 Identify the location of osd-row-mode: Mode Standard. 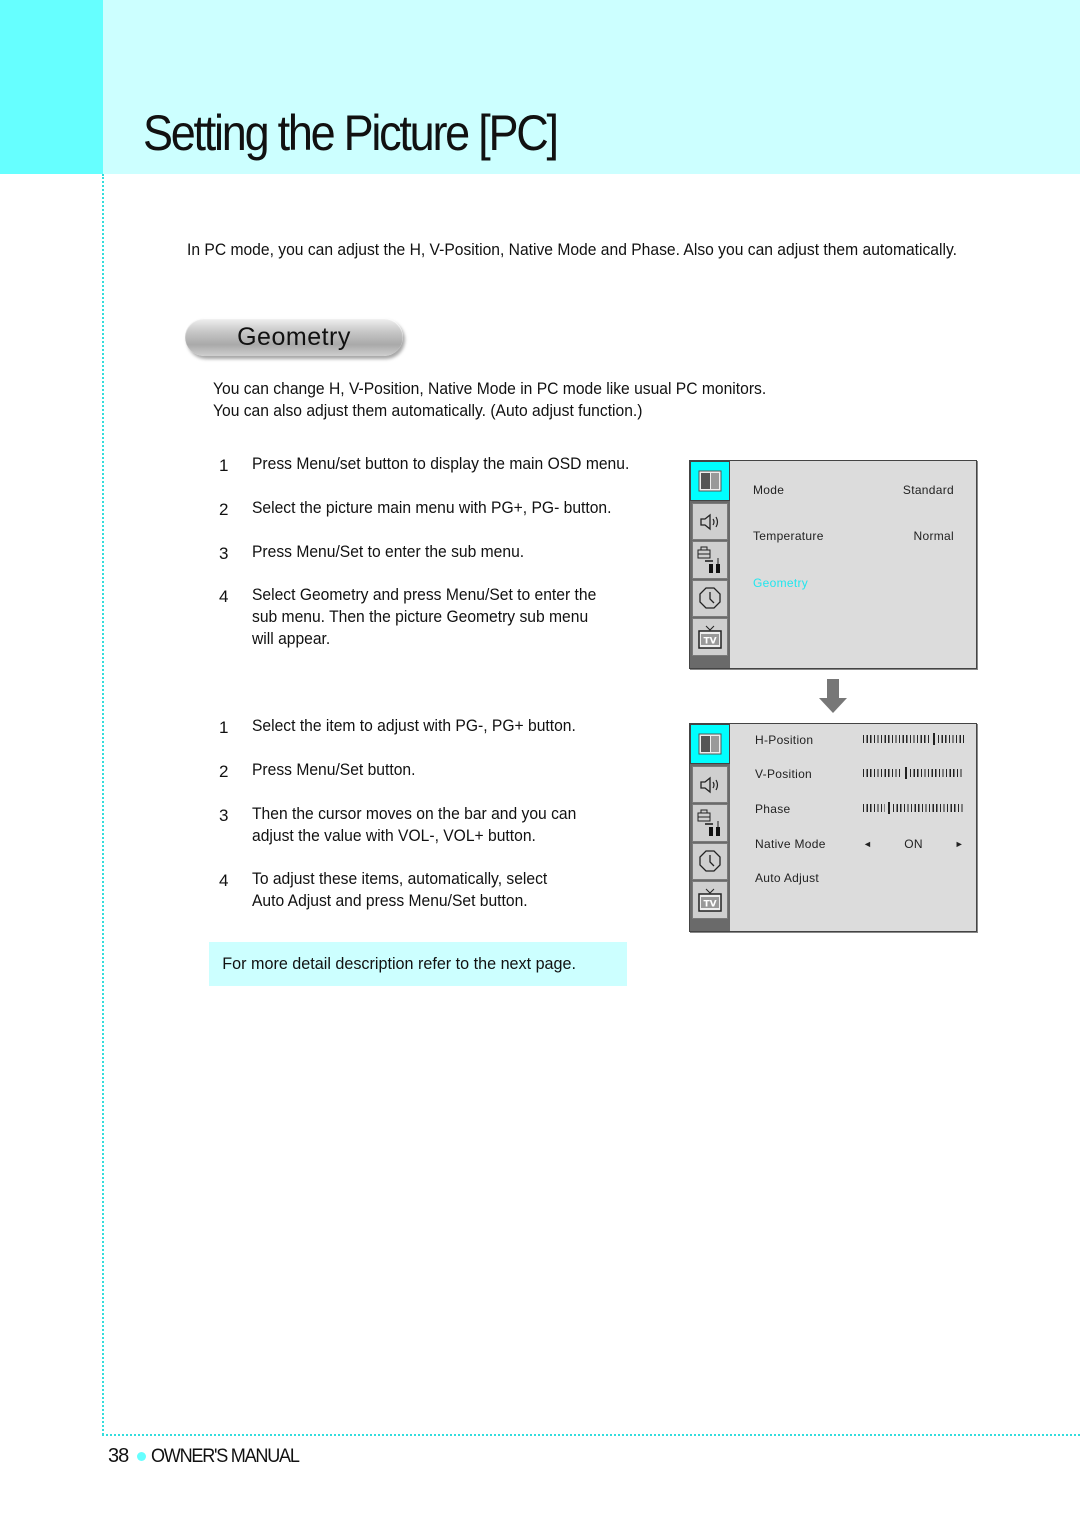
(853, 490).